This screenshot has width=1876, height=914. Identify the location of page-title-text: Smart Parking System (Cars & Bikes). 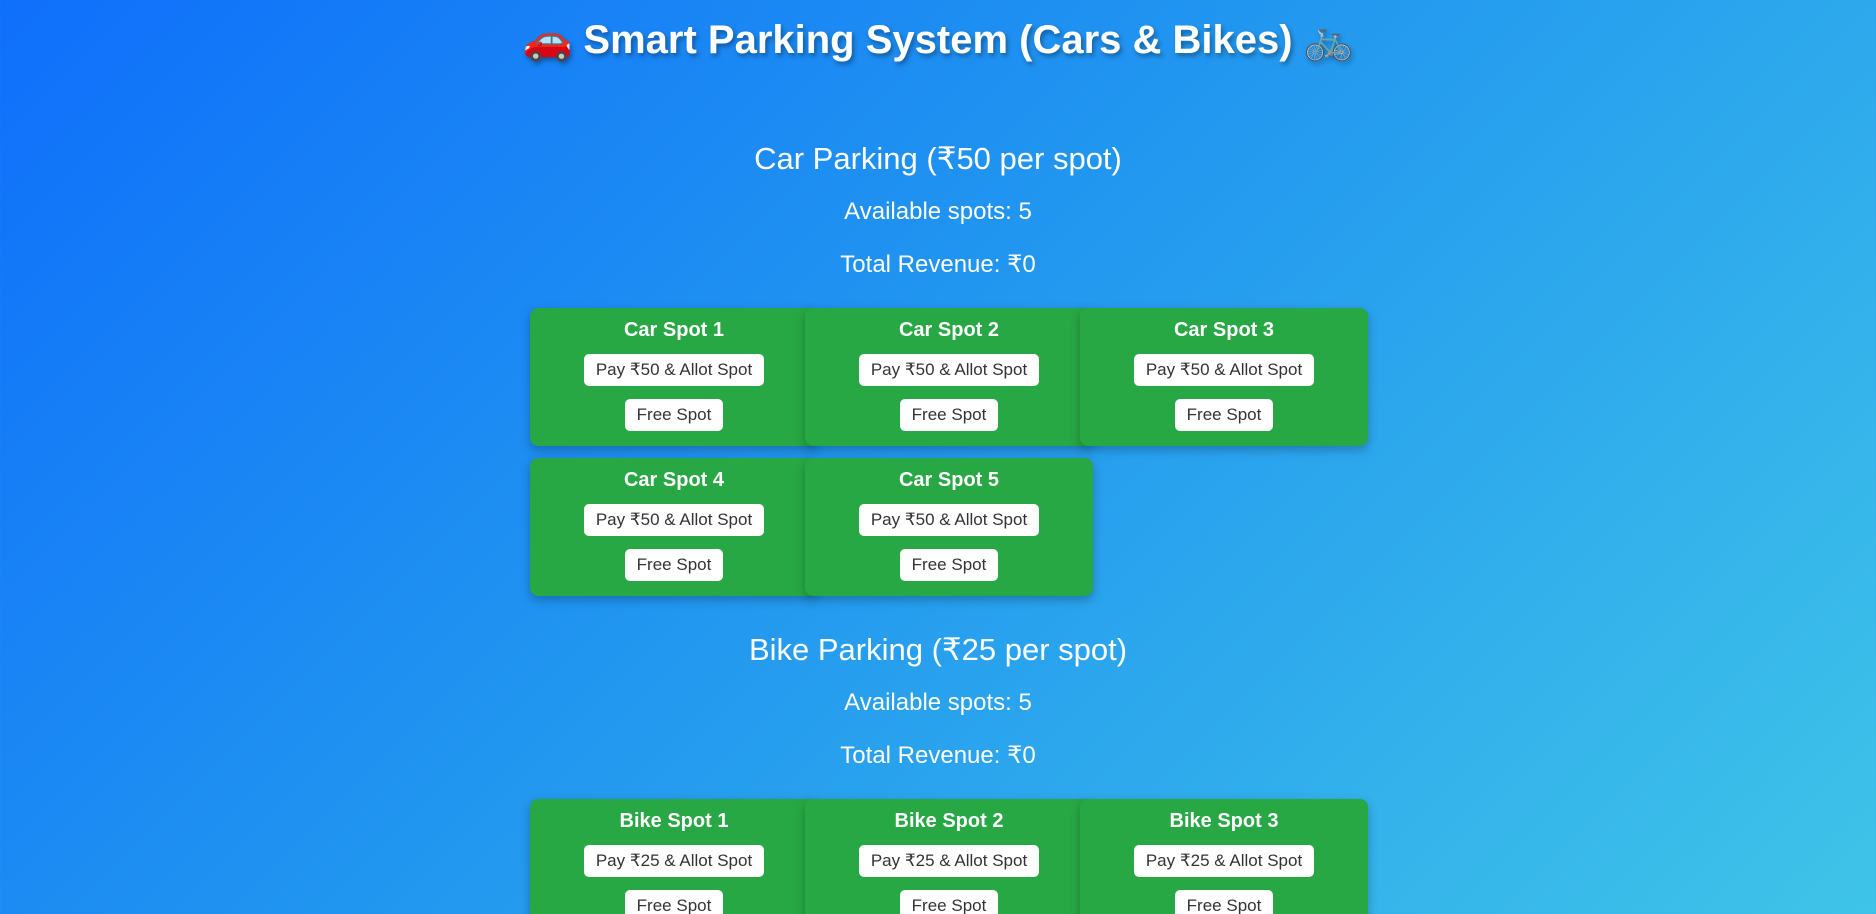
(938, 40).